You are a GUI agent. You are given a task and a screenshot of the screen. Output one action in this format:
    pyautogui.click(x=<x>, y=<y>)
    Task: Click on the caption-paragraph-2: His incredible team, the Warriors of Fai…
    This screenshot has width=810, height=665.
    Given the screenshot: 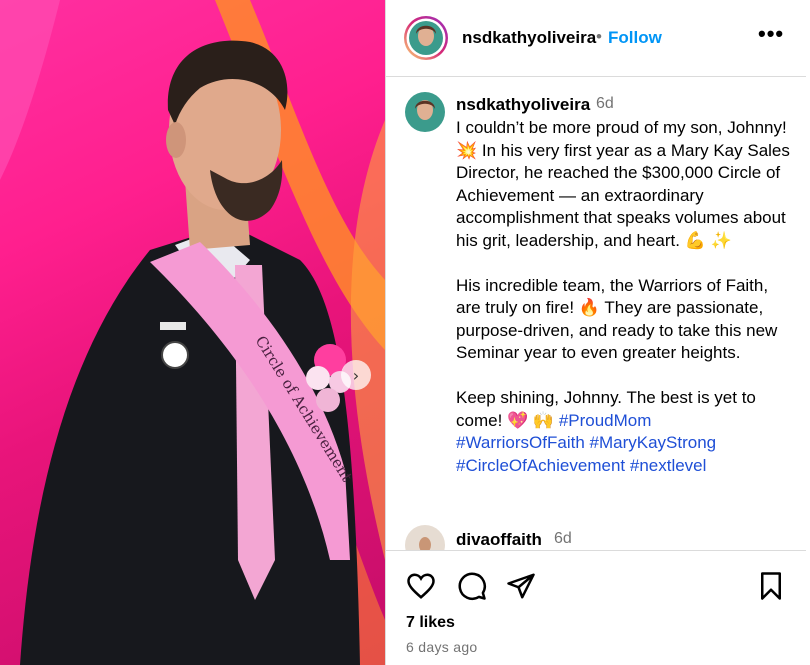 What is the action you would take?
    pyautogui.click(x=617, y=319)
    